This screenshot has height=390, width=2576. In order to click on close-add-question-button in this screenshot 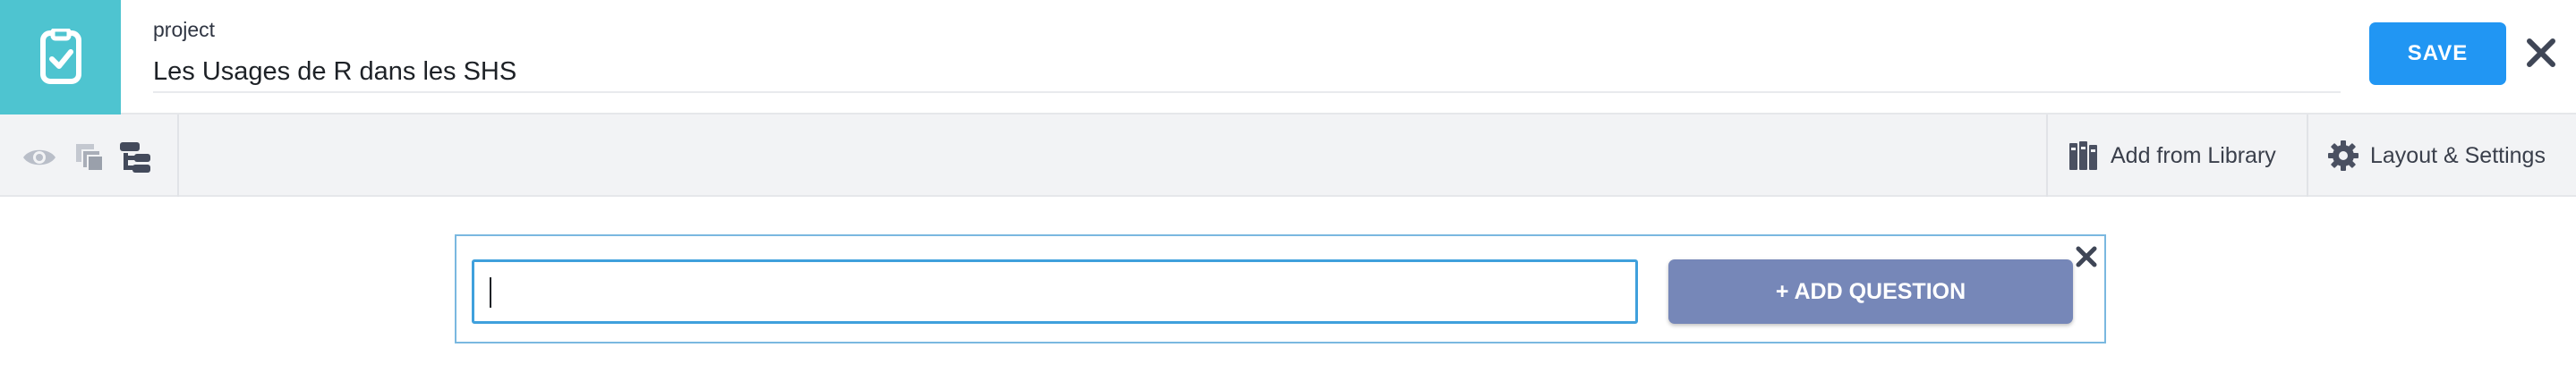, I will do `click(2086, 256)`.